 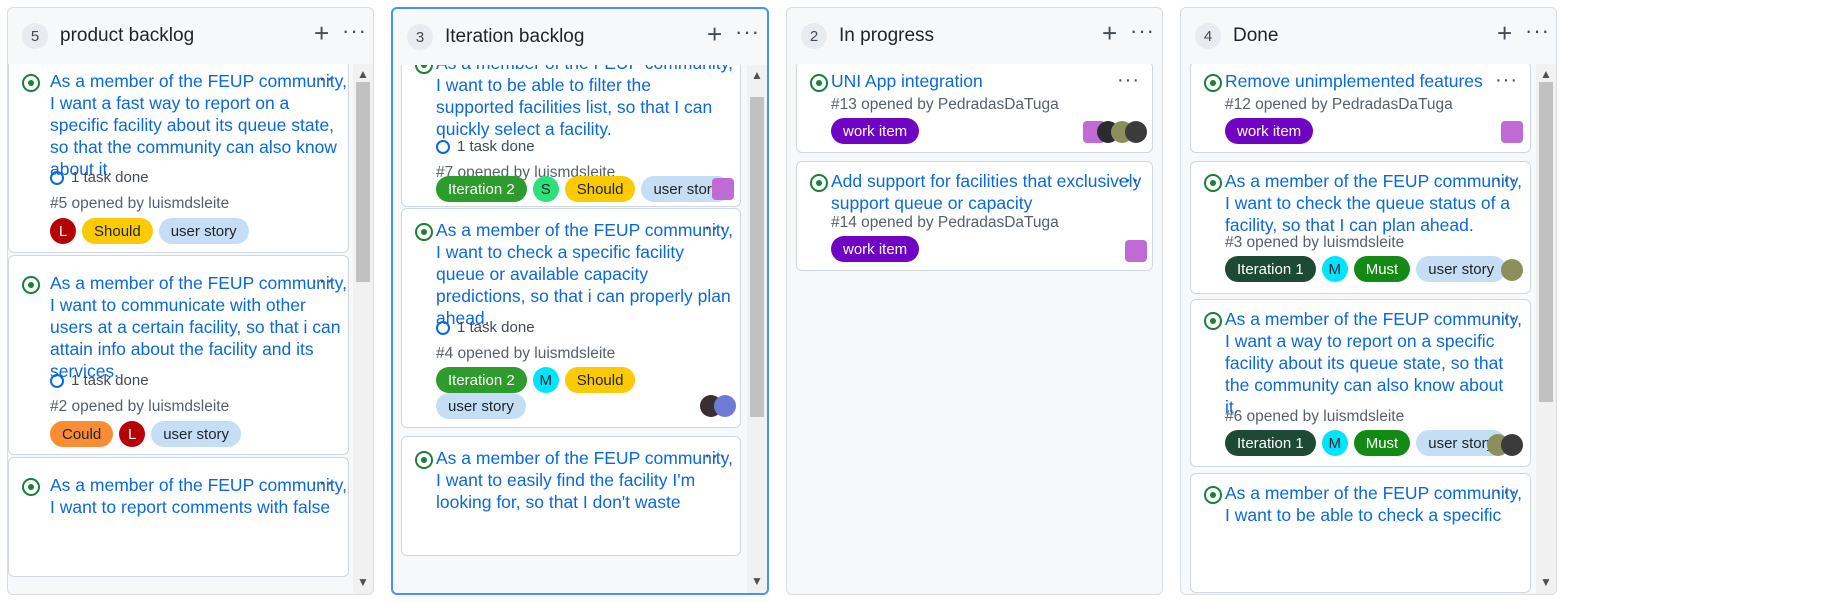 What do you see at coordinates (580, 37) in the screenshot?
I see `column-header: 3 Iteration backlog + ···` at bounding box center [580, 37].